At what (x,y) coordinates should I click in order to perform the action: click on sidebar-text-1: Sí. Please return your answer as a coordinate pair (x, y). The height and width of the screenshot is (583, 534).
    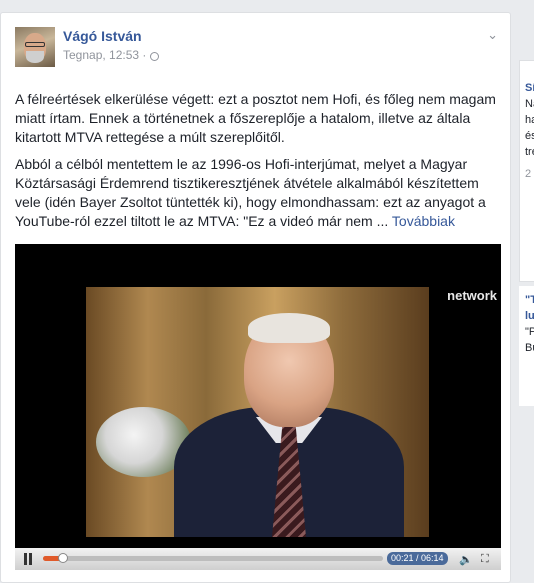
    Looking at the image, I should click on (529, 88).